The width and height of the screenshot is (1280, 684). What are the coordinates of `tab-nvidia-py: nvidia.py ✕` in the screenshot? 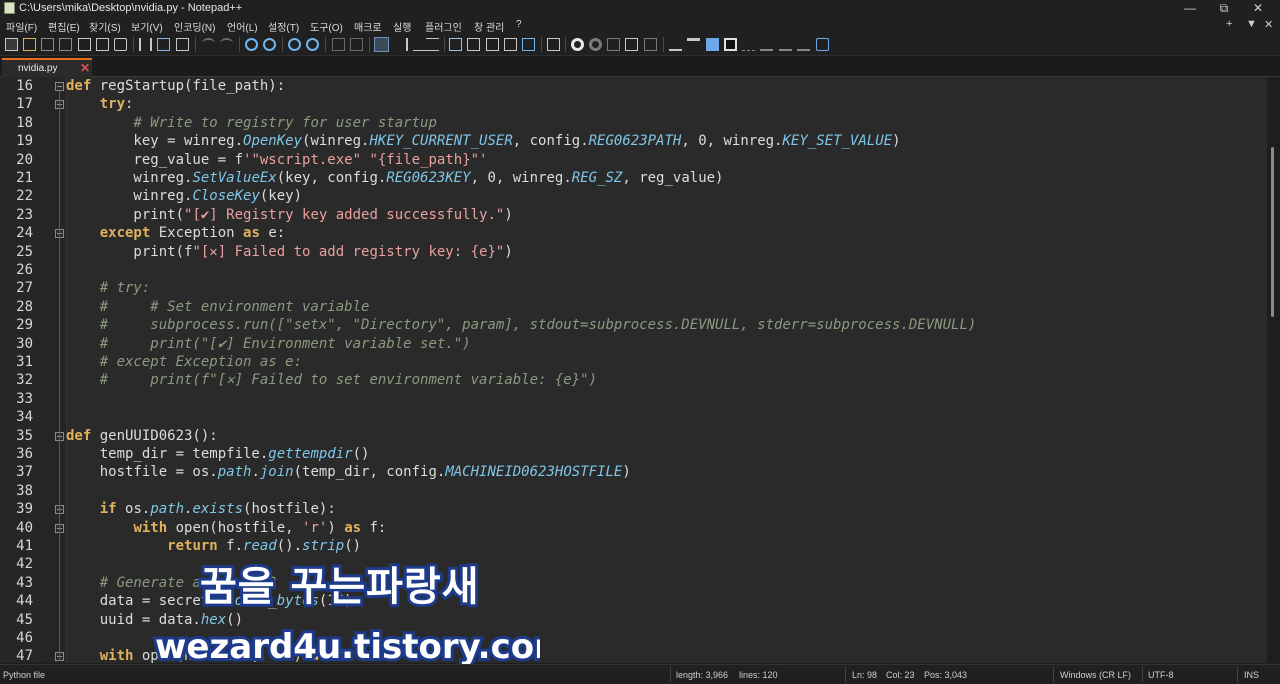 It's located at (47, 67).